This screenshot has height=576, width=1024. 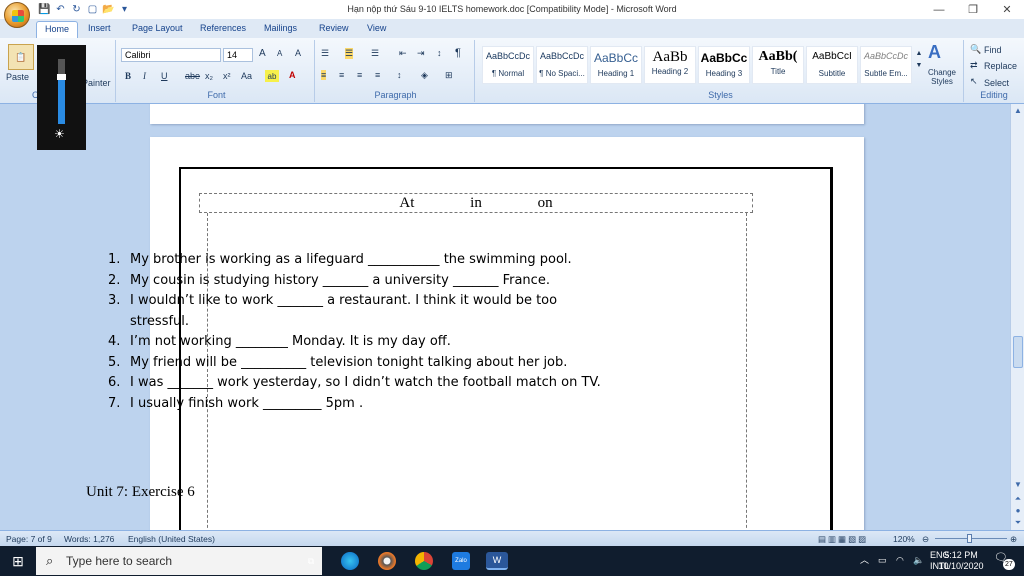 I want to click on volume-icon: 🔈, so click(x=918, y=560).